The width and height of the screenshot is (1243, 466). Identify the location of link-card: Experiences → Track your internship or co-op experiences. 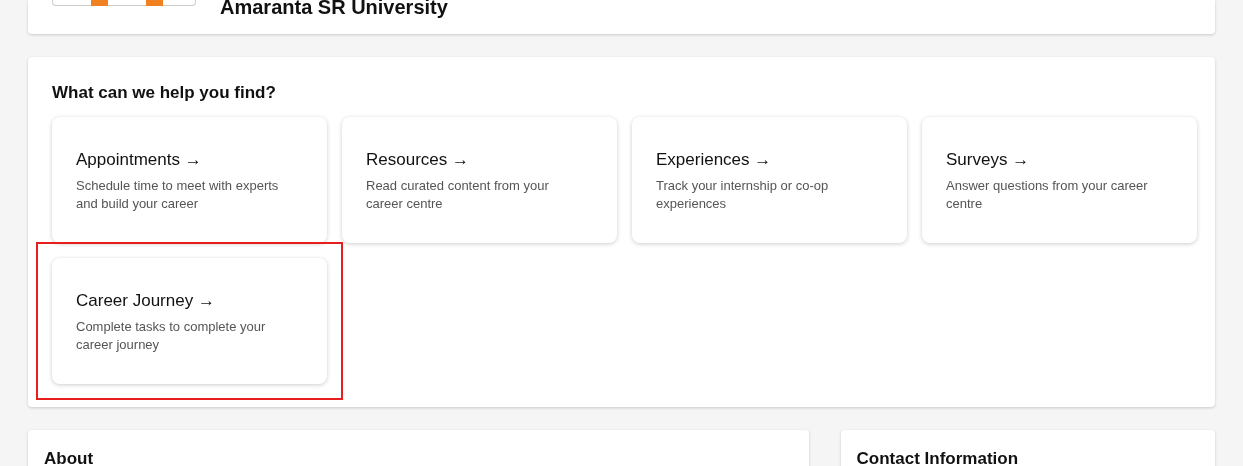
(769, 180).